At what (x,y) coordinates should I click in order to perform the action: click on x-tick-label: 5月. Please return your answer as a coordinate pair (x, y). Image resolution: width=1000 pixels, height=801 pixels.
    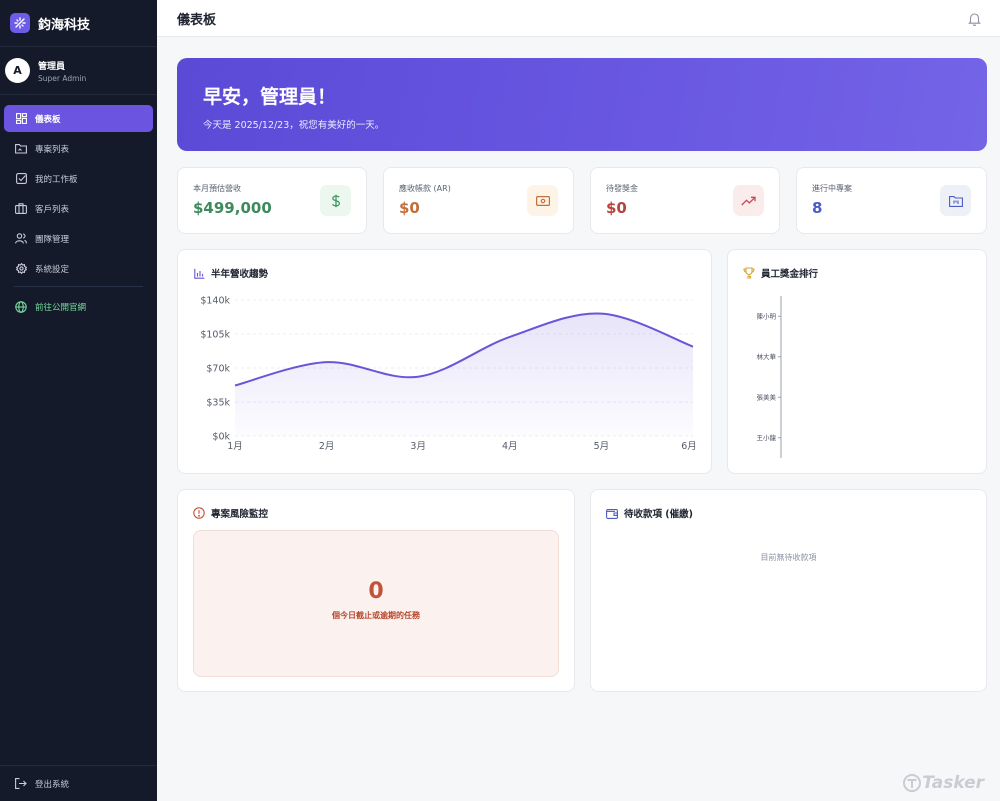
    Looking at the image, I should click on (602, 446).